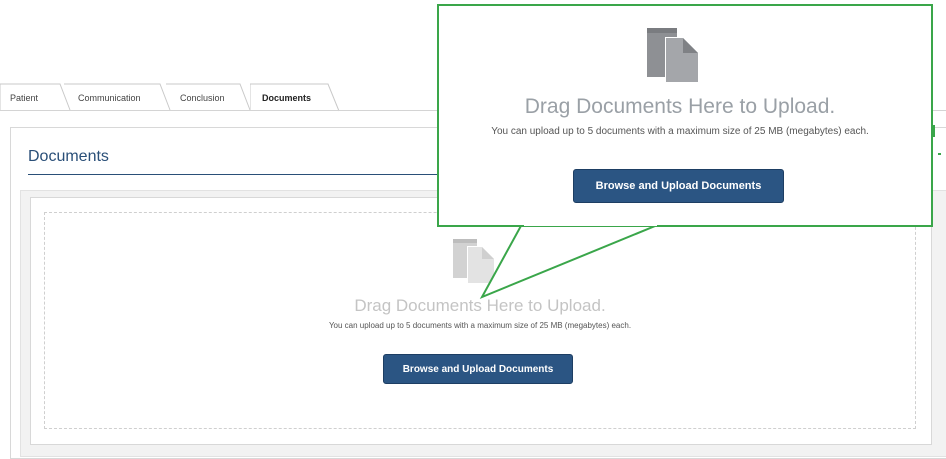 Image resolution: width=946 pixels, height=459 pixels. What do you see at coordinates (590, 222) in the screenshot?
I see `callout-pointer-cover` at bounding box center [590, 222].